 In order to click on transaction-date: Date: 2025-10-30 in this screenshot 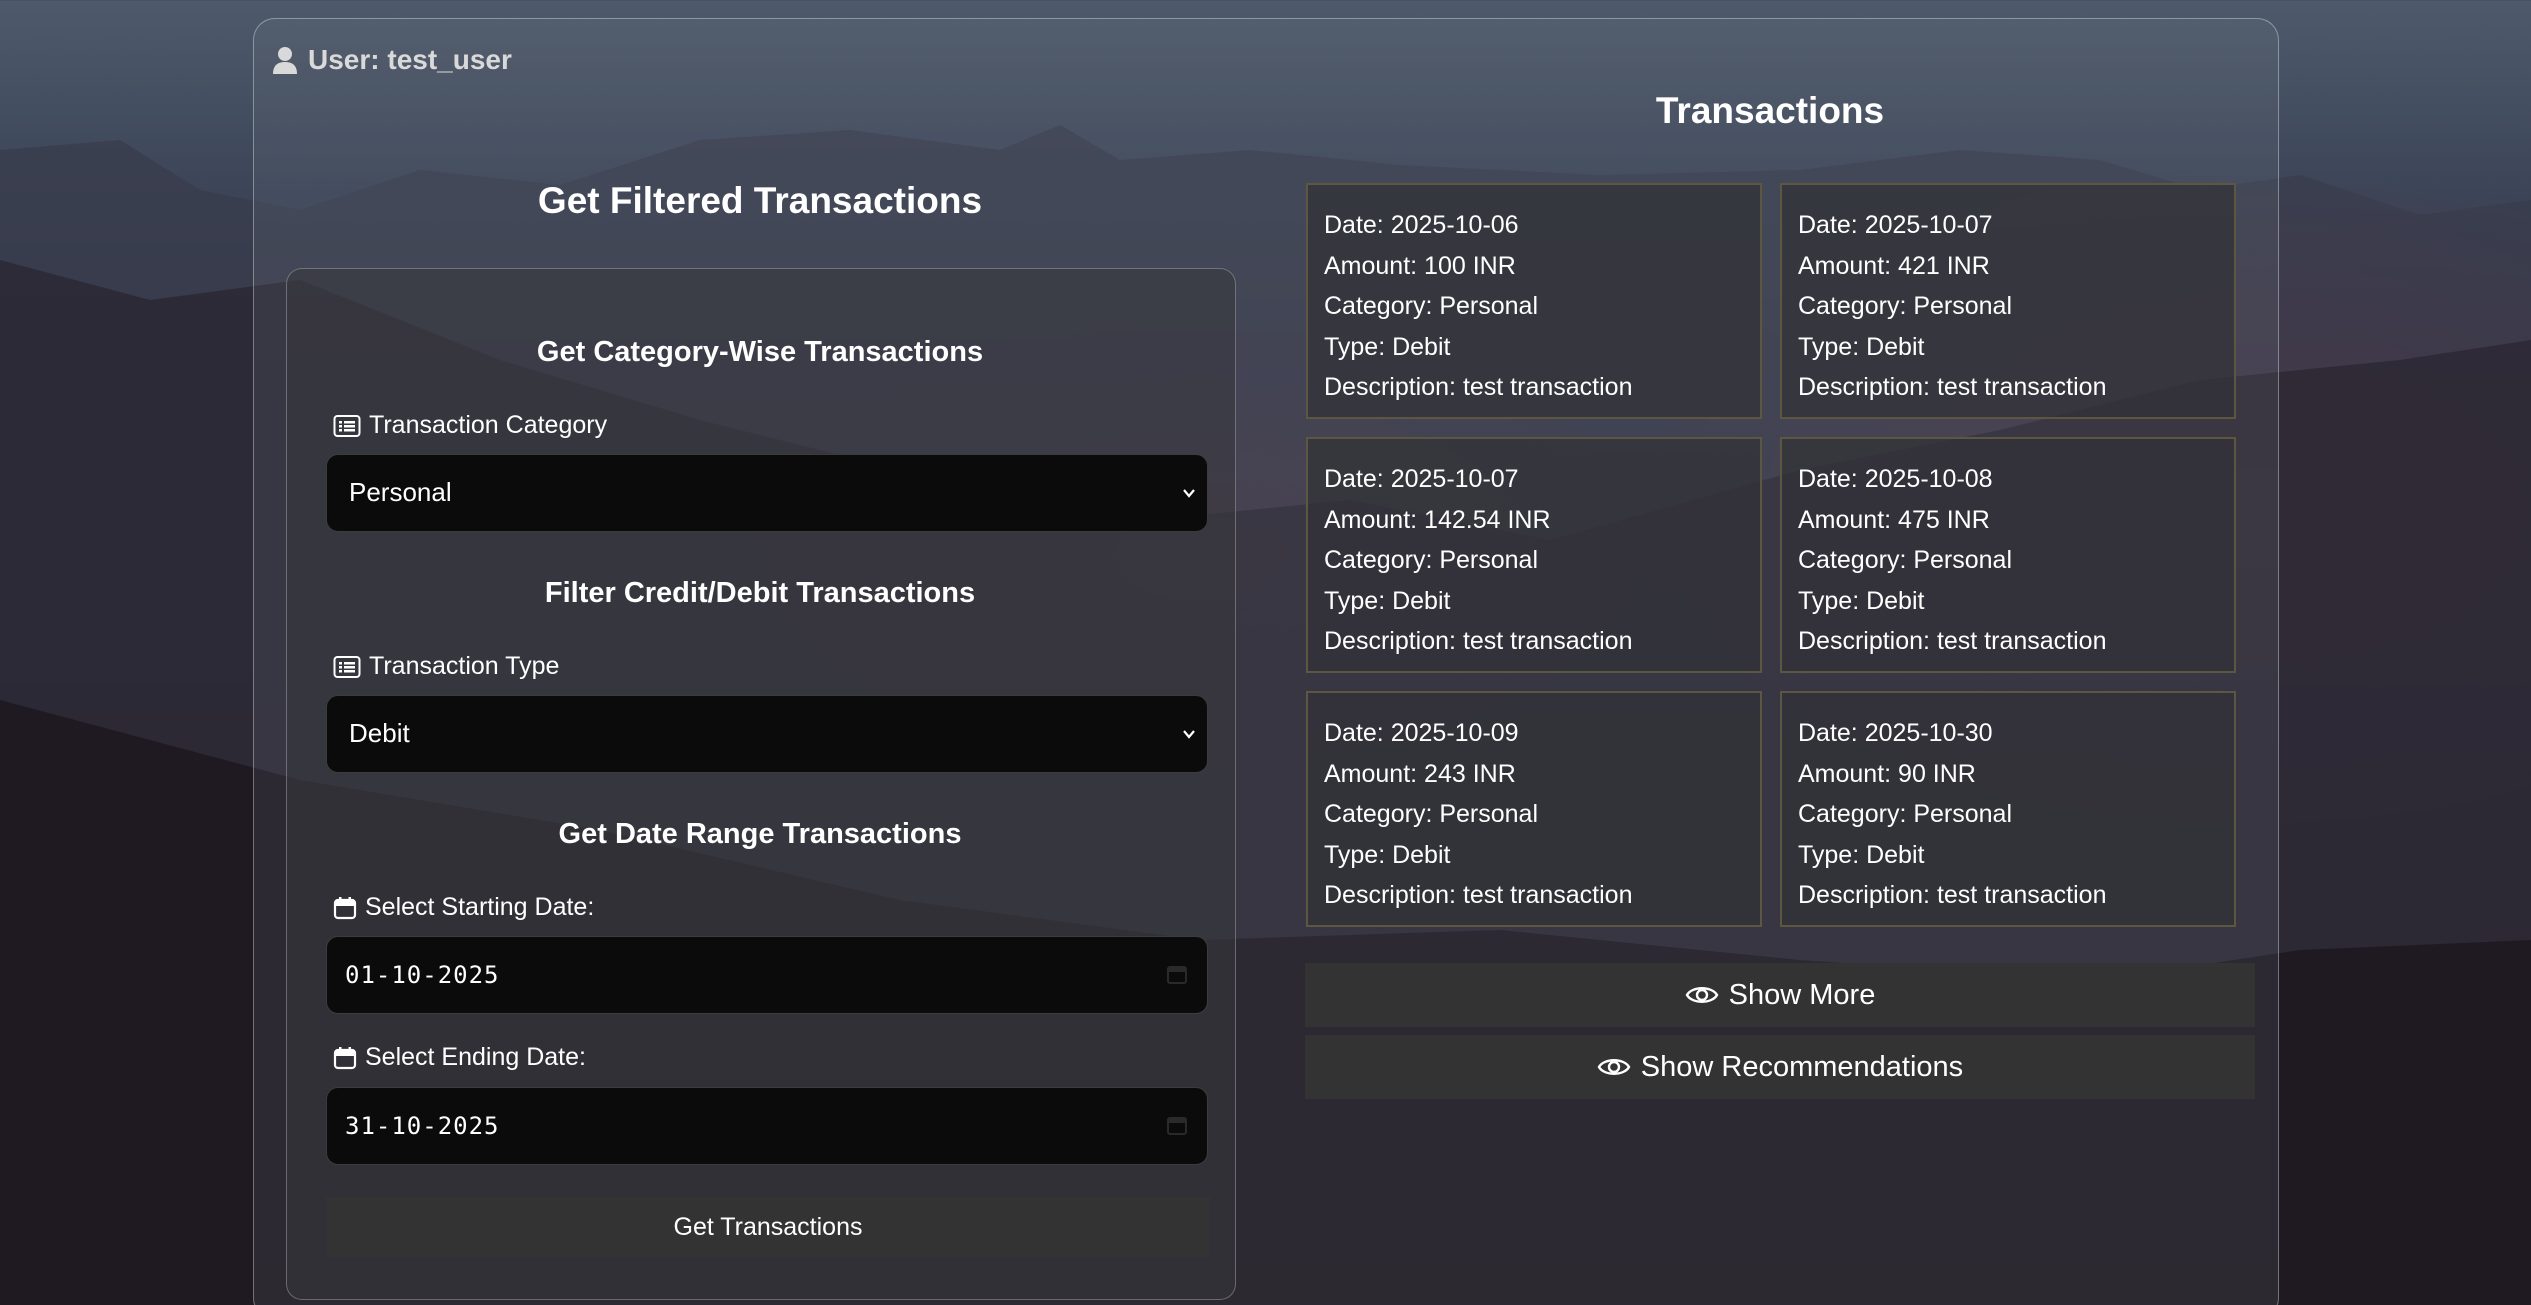, I will do `click(1895, 733)`.